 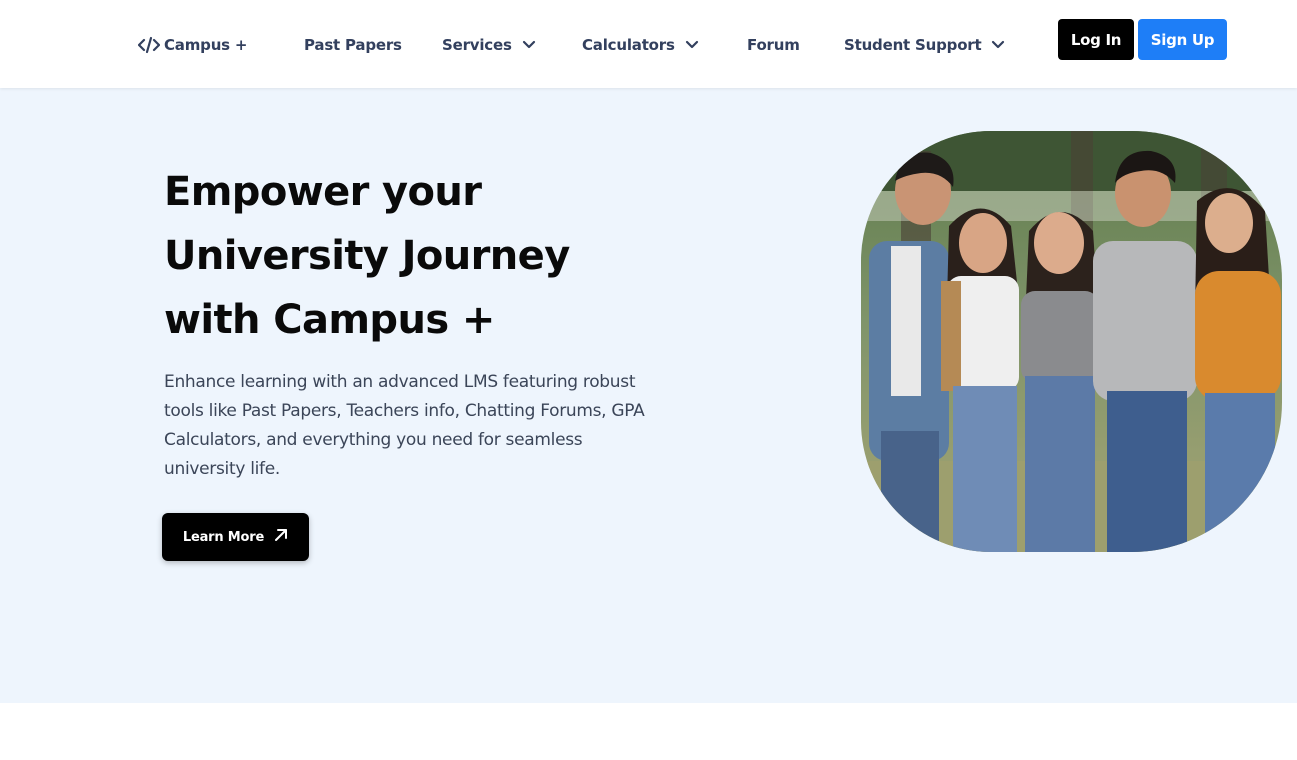 I want to click on code-brackets-icon, so click(x=149, y=45).